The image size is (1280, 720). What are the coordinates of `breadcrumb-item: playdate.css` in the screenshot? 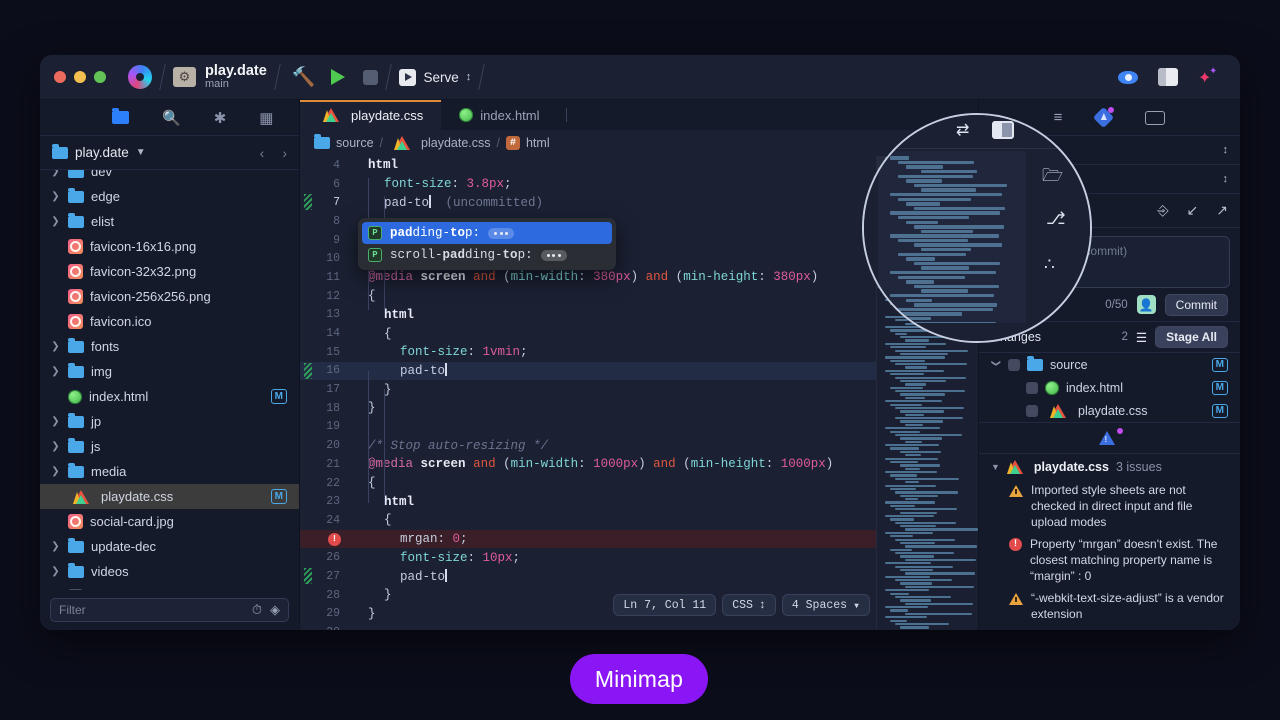 It's located at (455, 143).